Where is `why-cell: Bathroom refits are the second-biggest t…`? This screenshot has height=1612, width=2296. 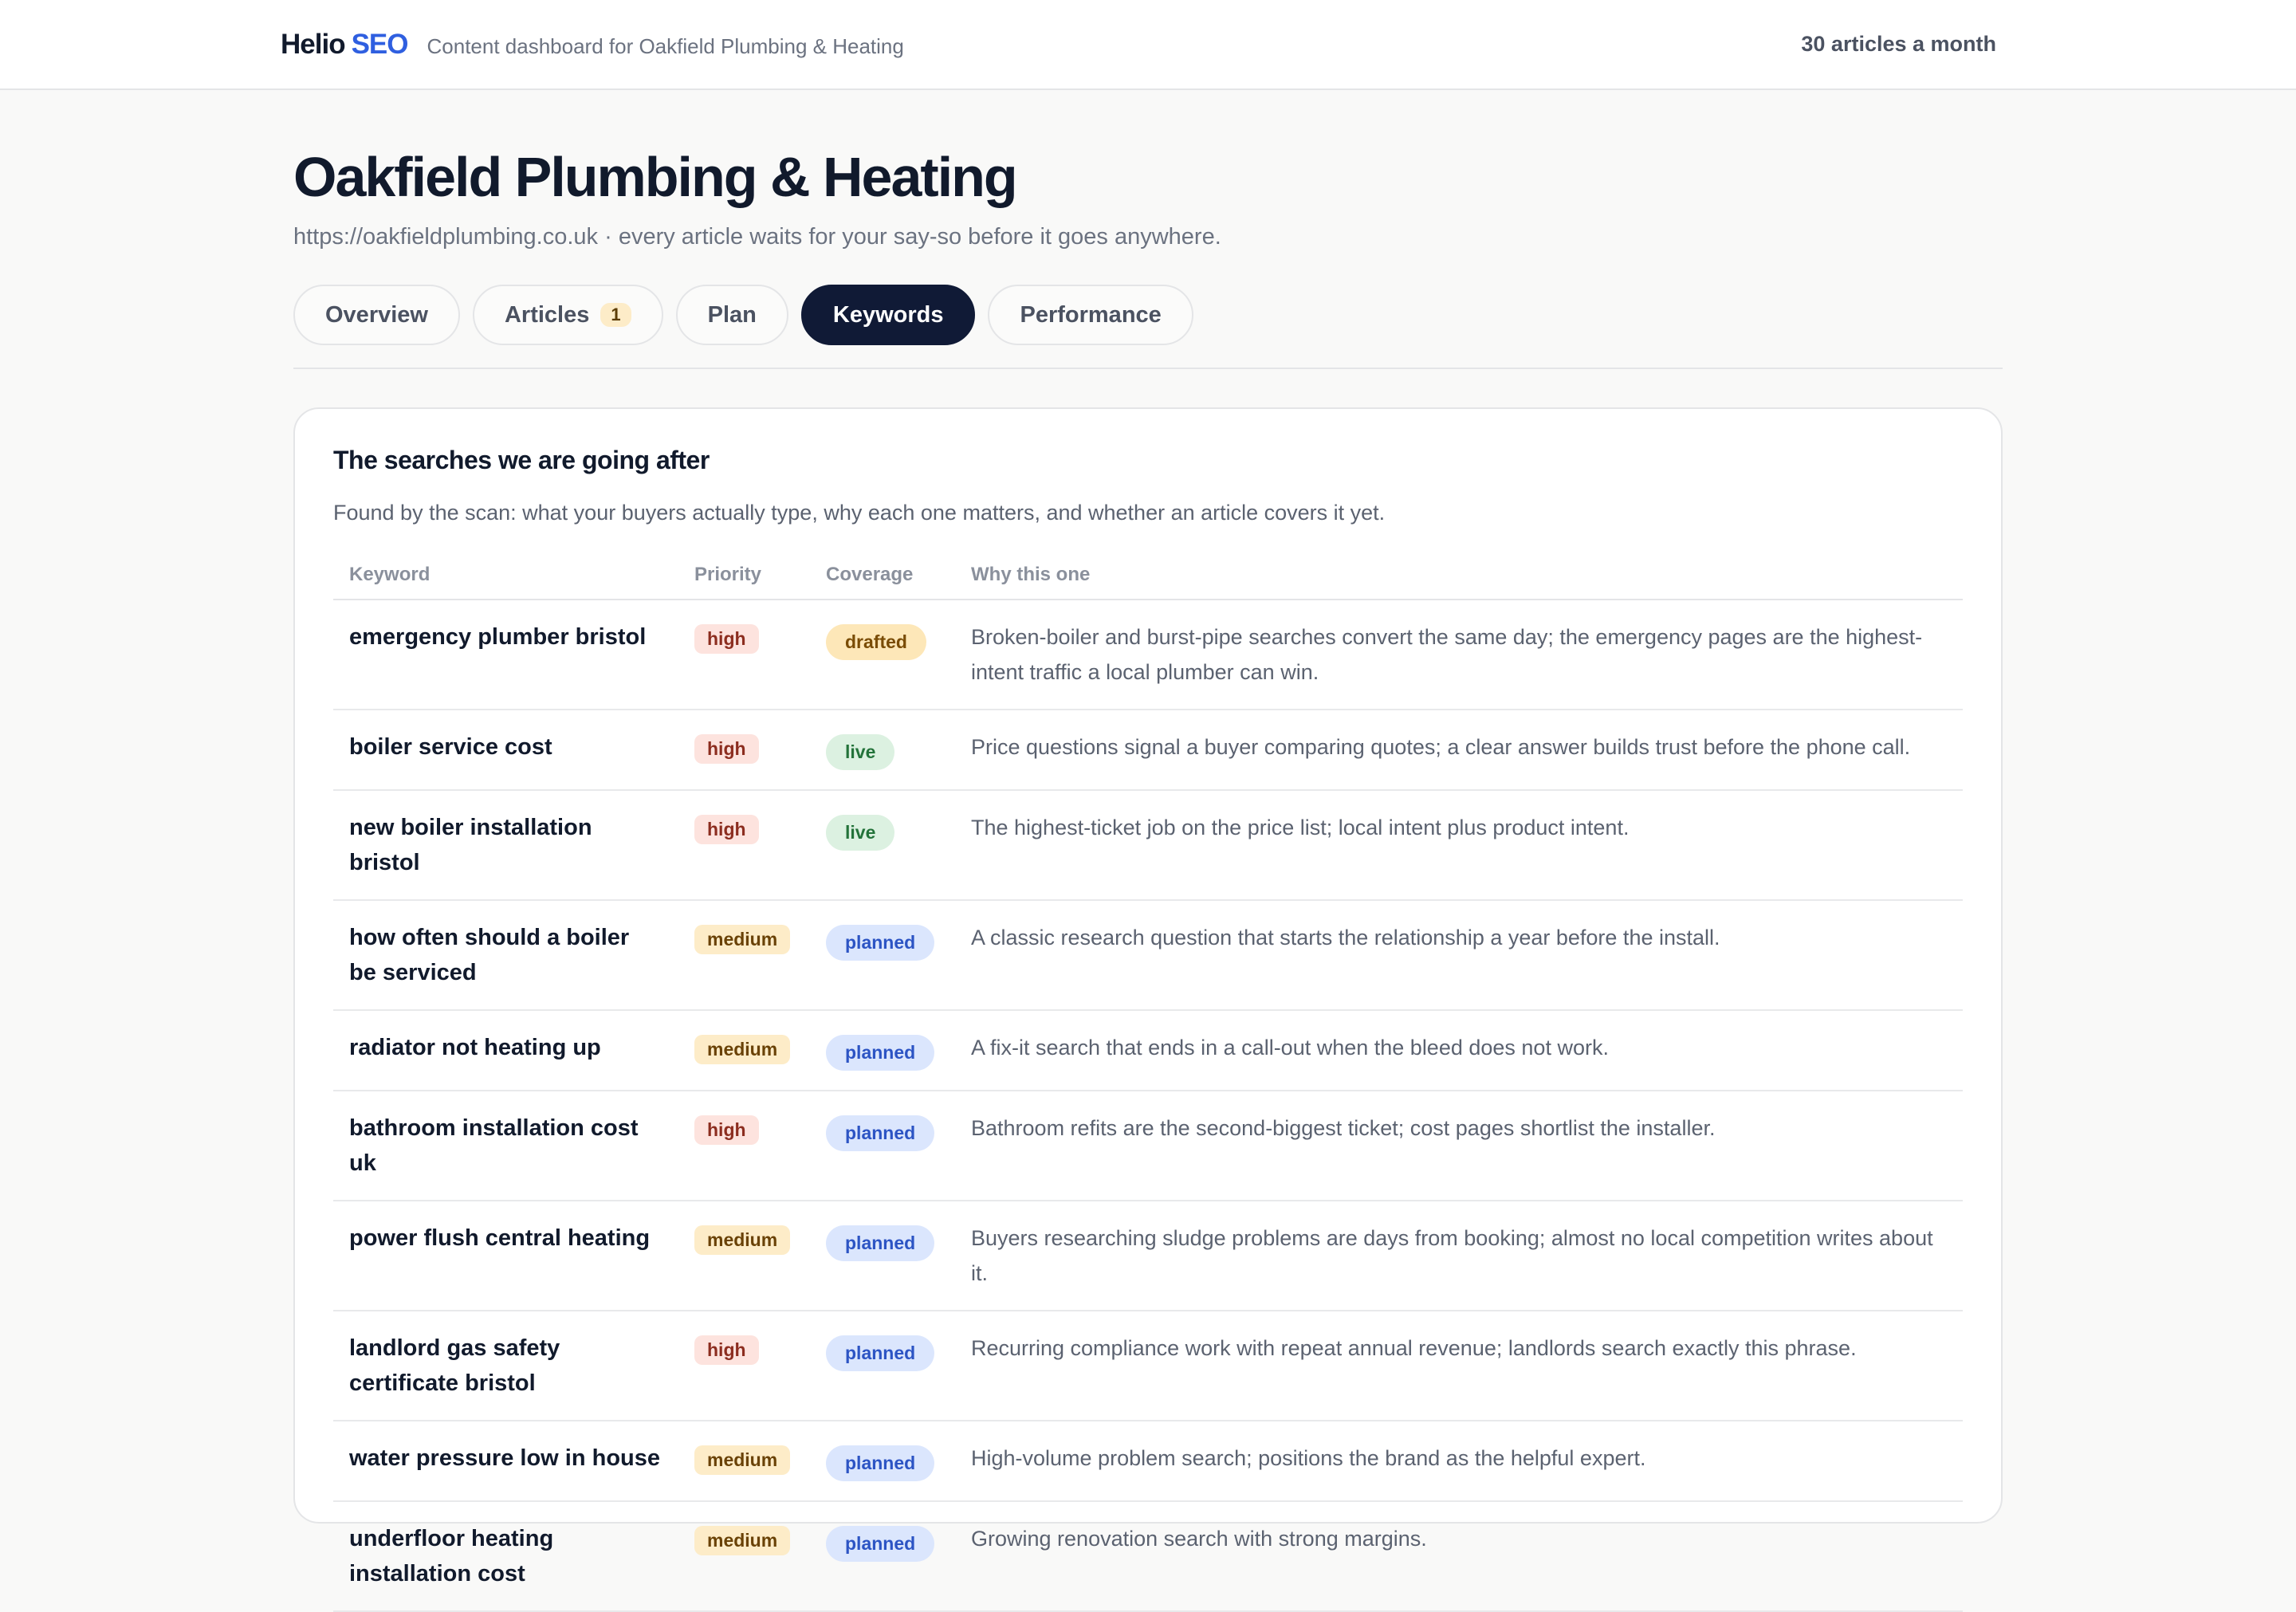
why-cell: Bathroom refits are the second-biggest t… is located at coordinates (1459, 1146).